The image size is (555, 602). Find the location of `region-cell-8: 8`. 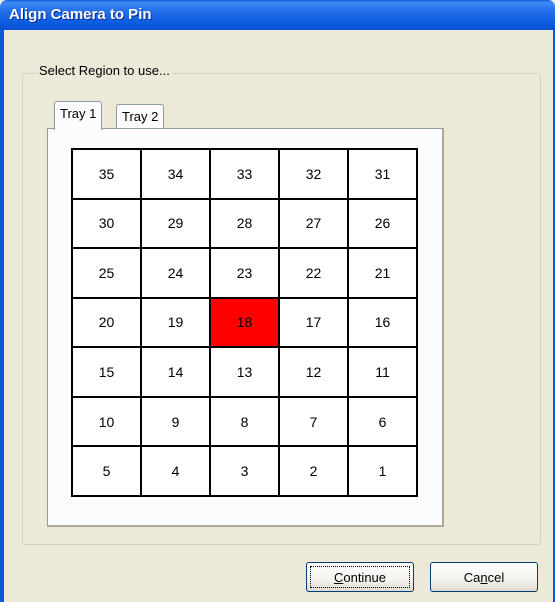

region-cell-8: 8 is located at coordinates (244, 421).